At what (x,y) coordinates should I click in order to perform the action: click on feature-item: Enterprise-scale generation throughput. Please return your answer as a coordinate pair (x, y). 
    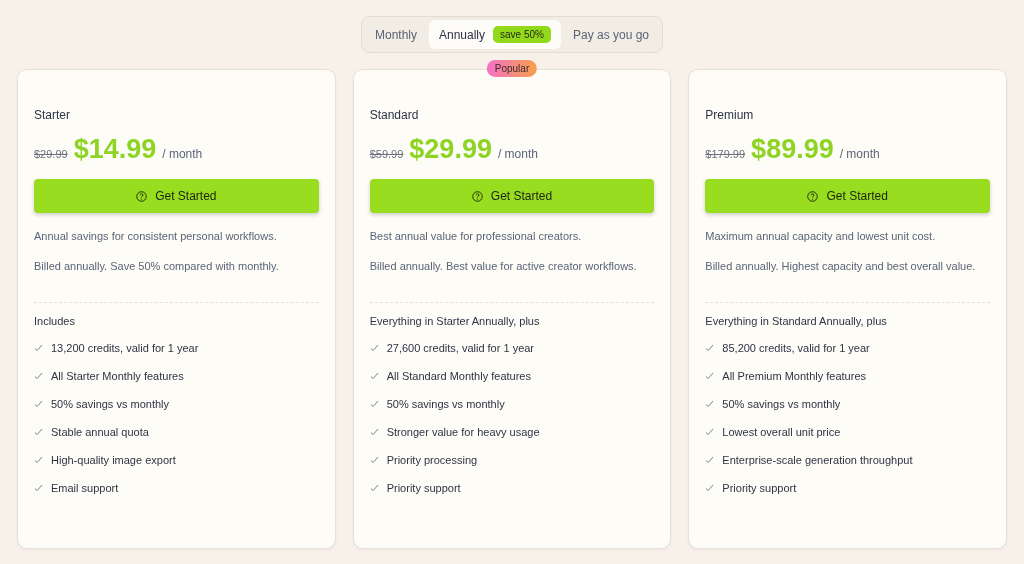
    Looking at the image, I should click on (817, 460).